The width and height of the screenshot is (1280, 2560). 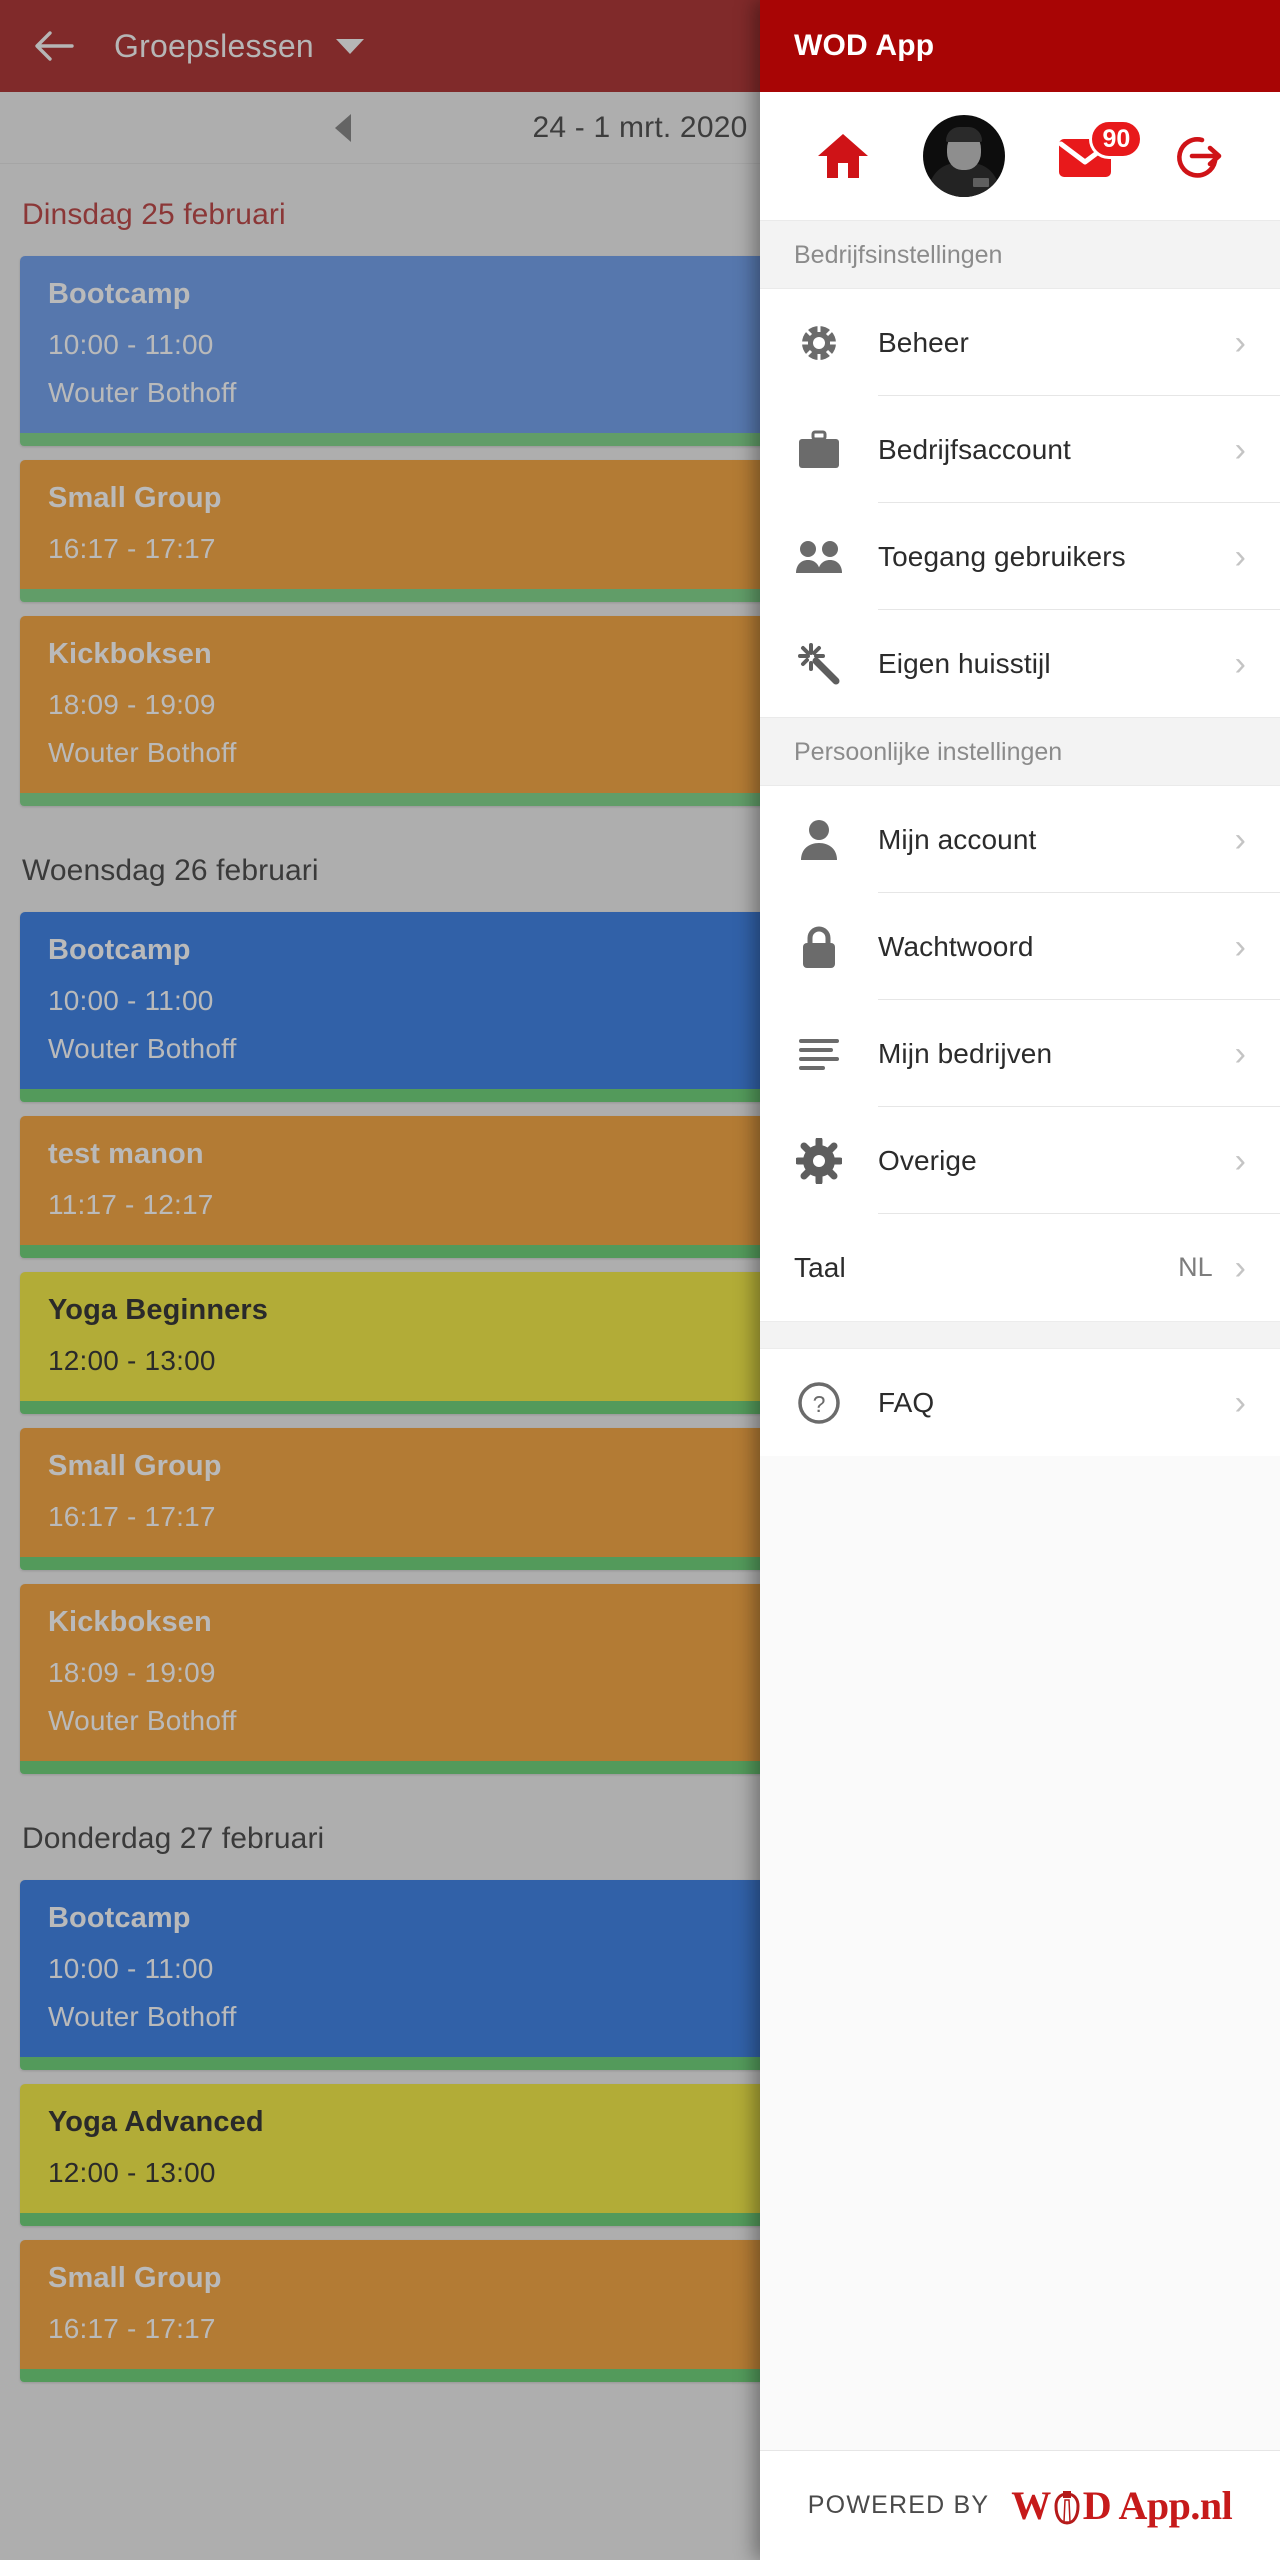 What do you see at coordinates (819, 1054) in the screenshot?
I see `list-icon` at bounding box center [819, 1054].